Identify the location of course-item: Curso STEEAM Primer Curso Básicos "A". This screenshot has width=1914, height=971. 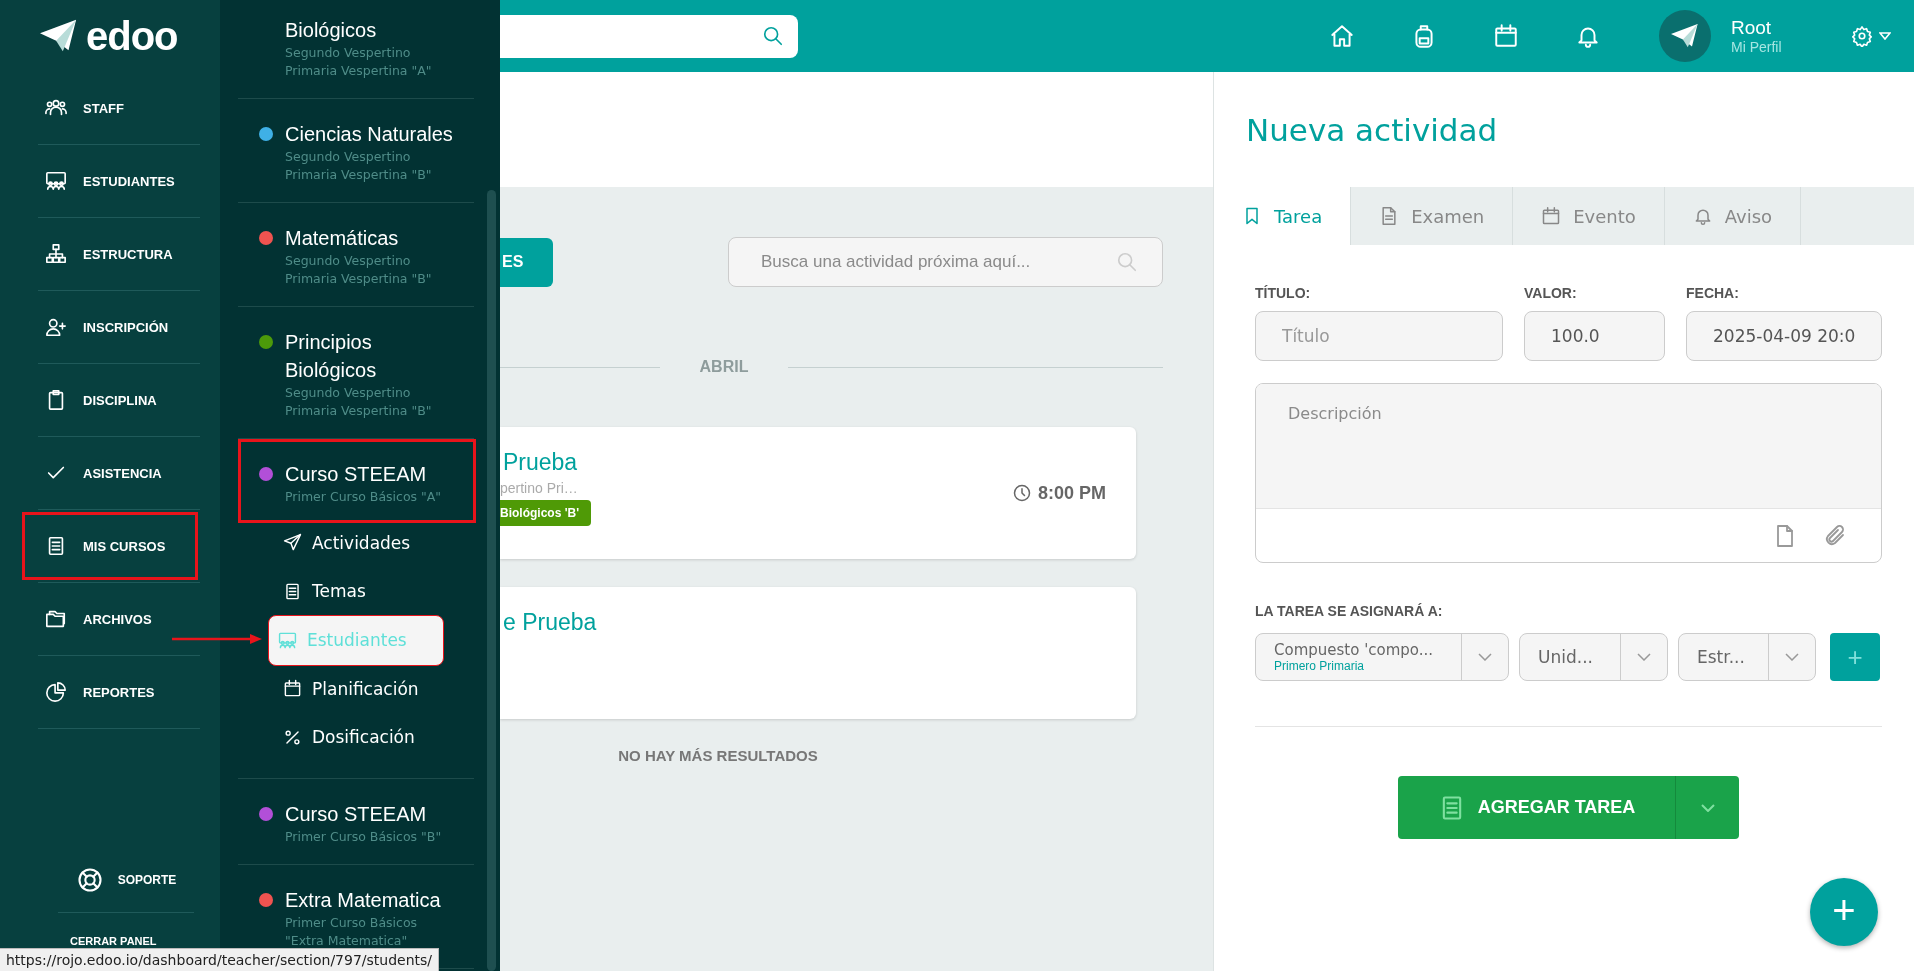
(357, 481).